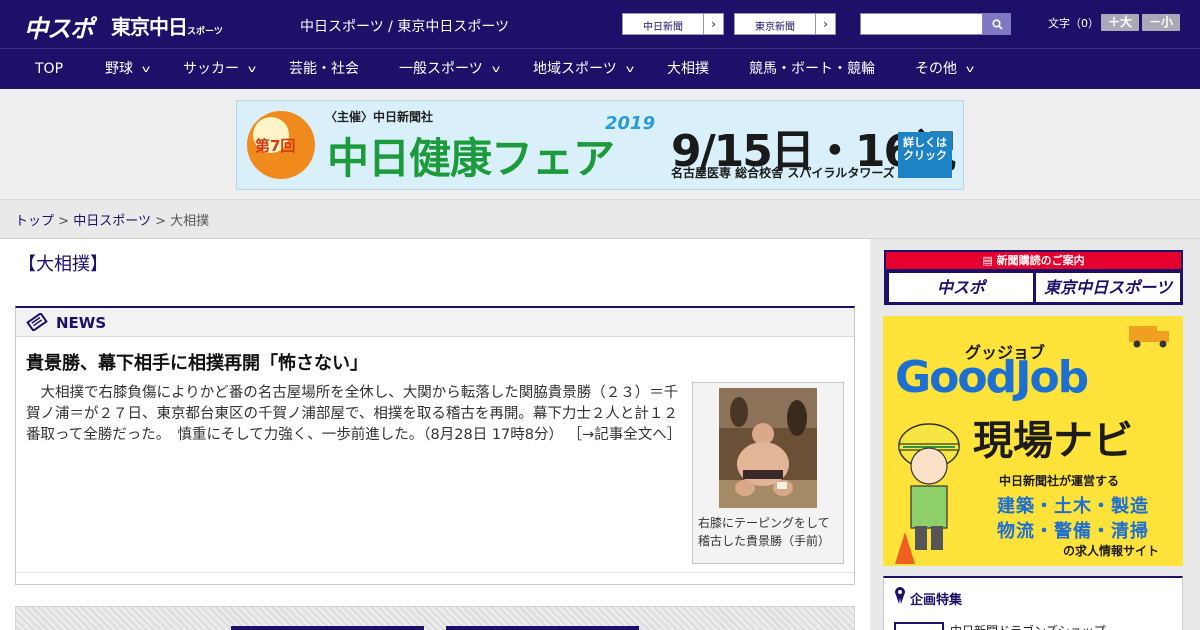 This screenshot has width=1200, height=630. Describe the element at coordinates (435, 572) in the screenshot. I see `news-footer-line` at that location.